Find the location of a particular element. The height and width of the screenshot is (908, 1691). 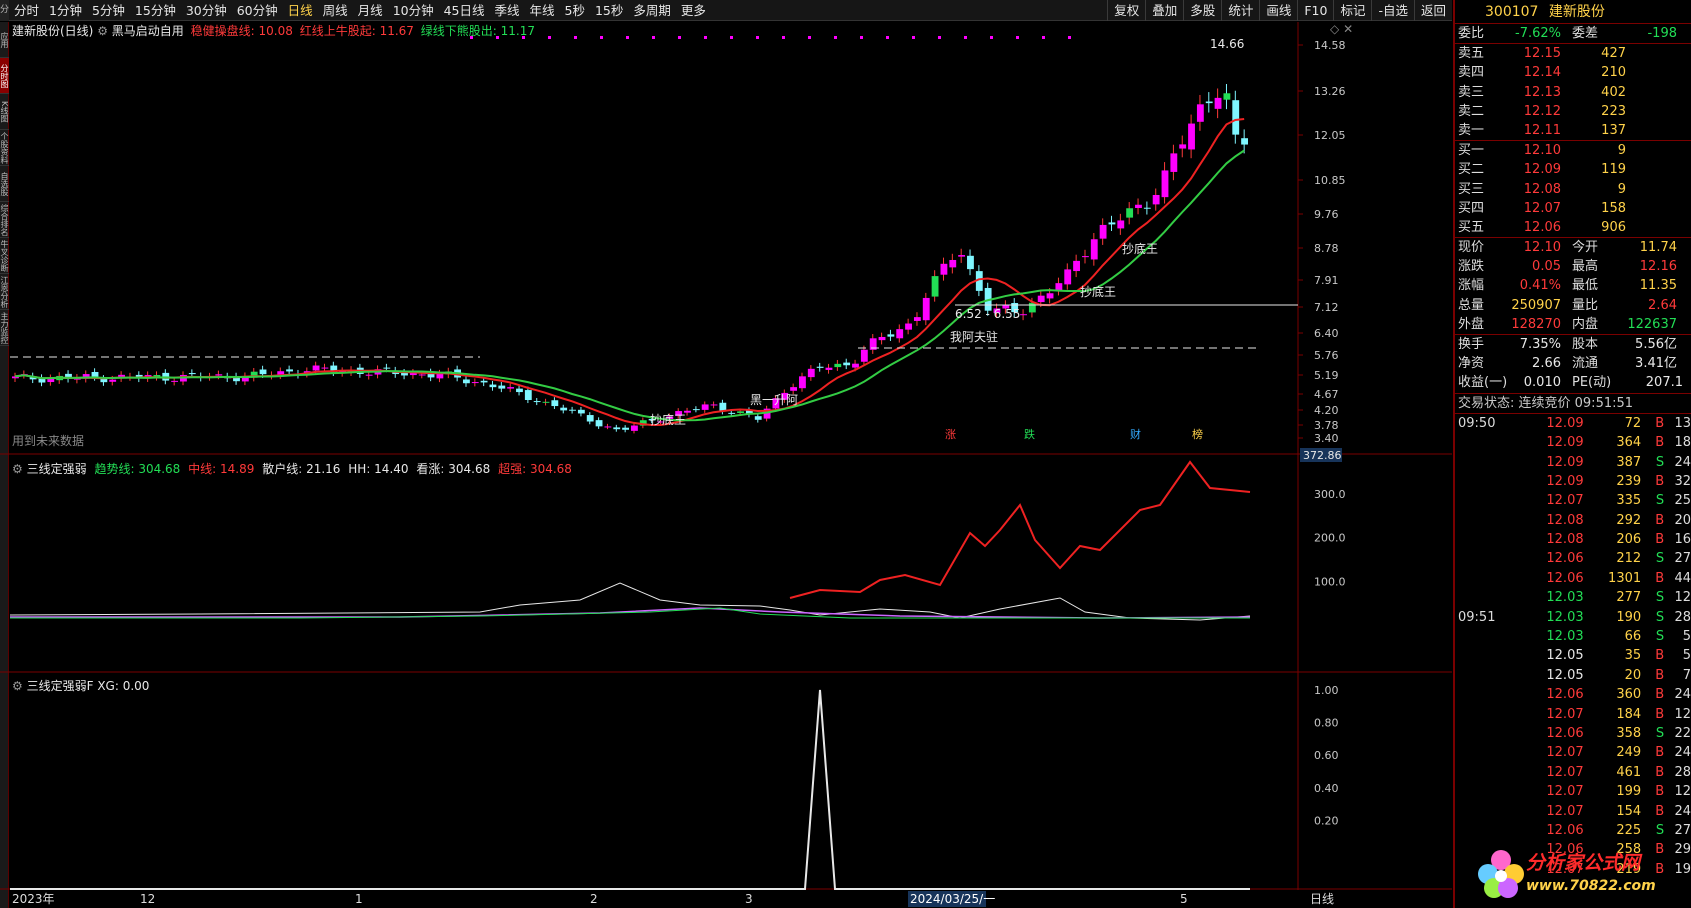

pane3-name: 三线定强弱F is located at coordinates (60, 686).